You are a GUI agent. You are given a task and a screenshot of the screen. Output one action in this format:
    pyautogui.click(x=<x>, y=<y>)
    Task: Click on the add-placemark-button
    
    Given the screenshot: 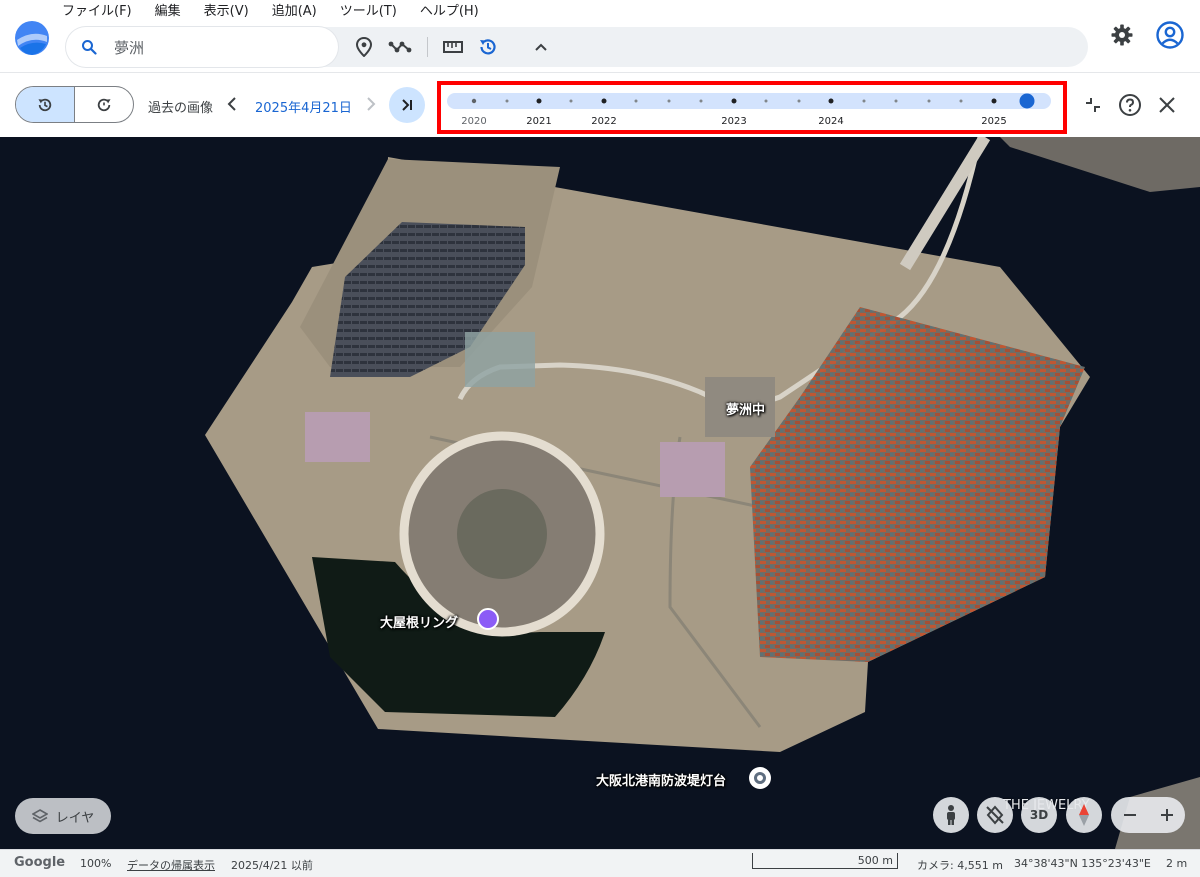 What is the action you would take?
    pyautogui.click(x=364, y=47)
    